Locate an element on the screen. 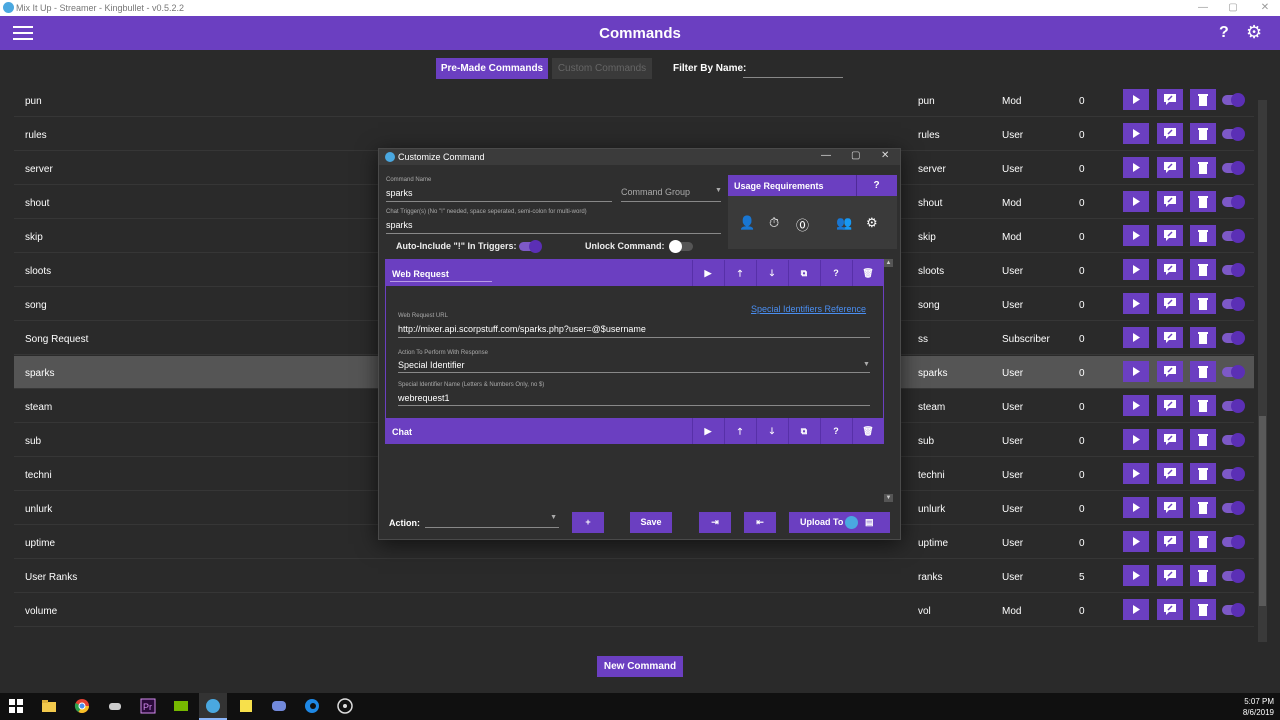 The width and height of the screenshot is (1280, 720). windows-start-icon is located at coordinates (16, 706).